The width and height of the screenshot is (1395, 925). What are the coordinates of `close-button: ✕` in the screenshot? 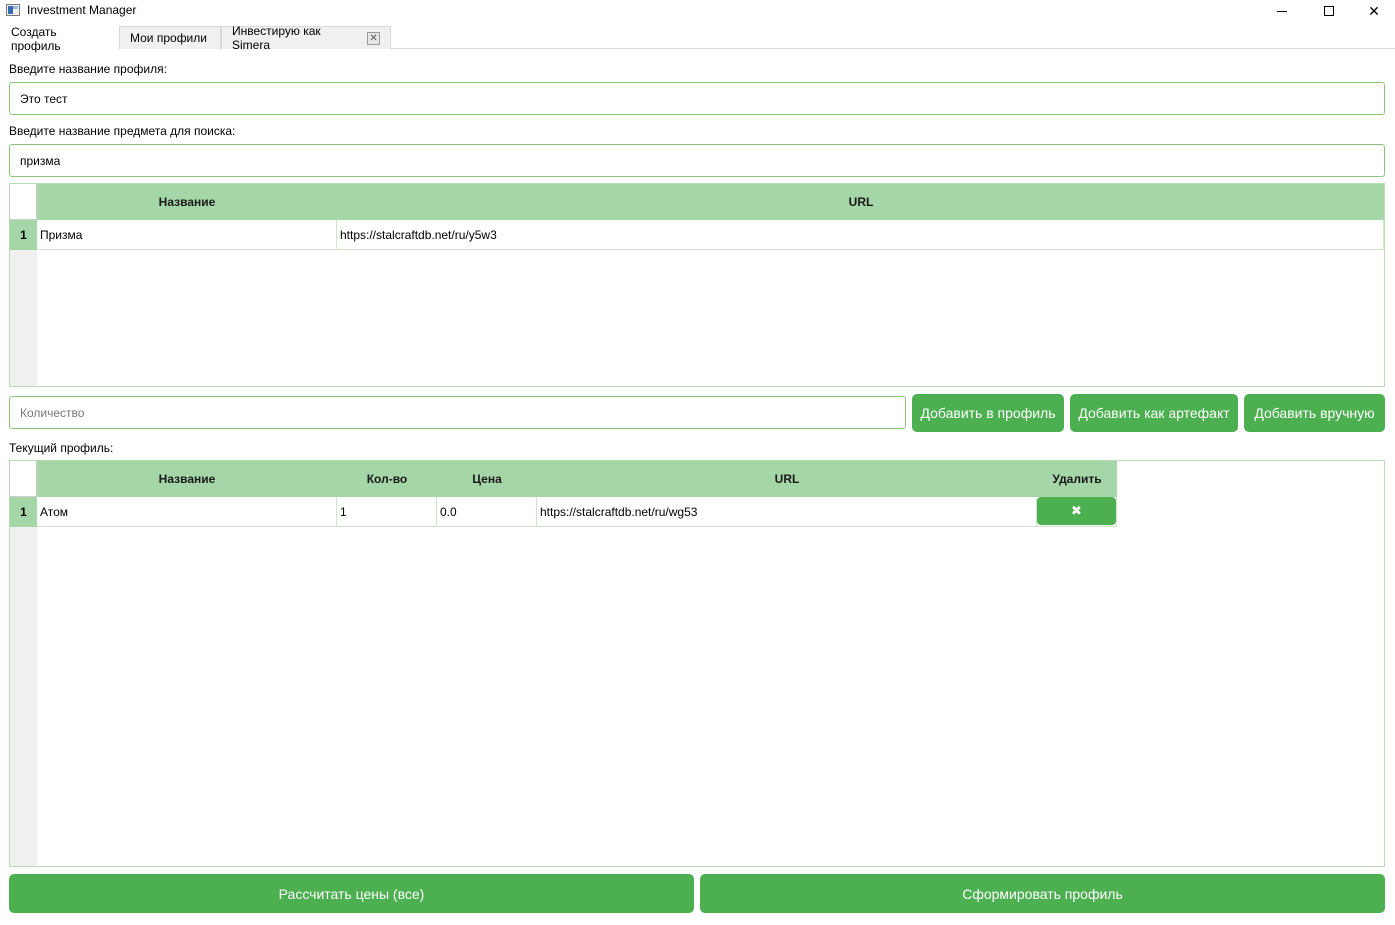 It's located at (1373, 11).